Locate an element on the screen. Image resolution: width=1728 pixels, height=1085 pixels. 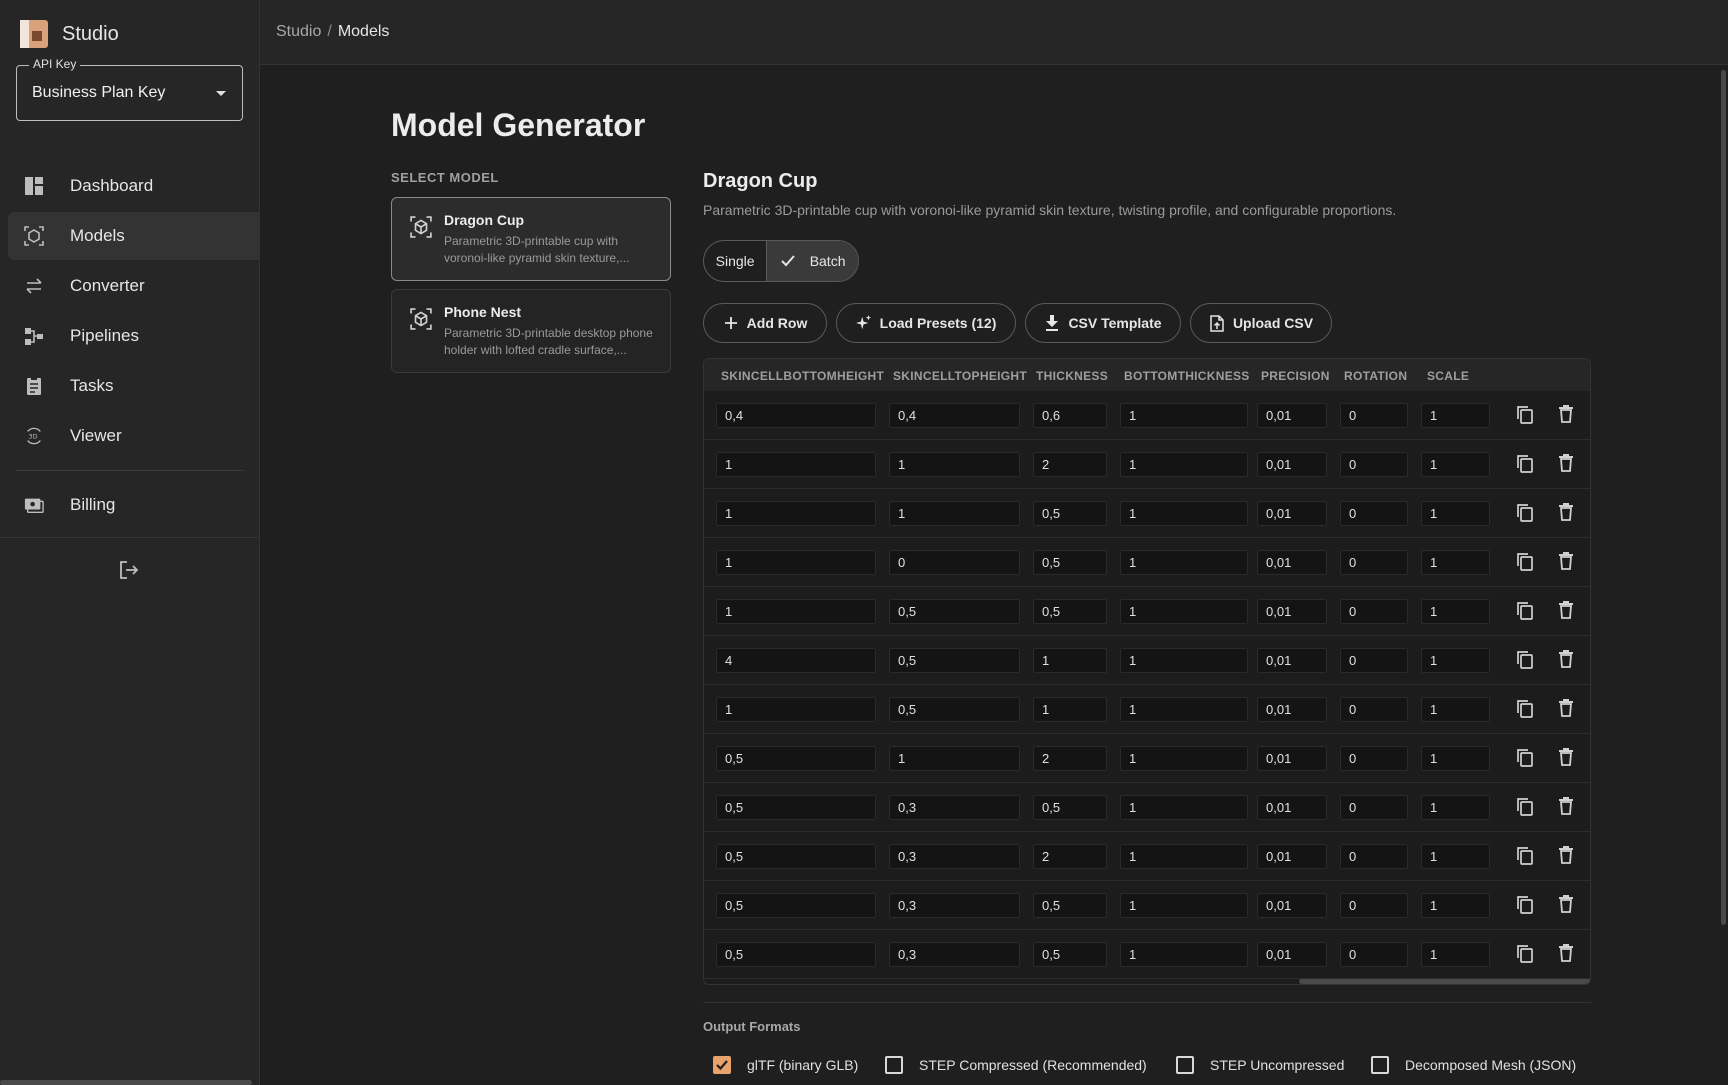
breadcrumb-root: Studio is located at coordinates (298, 31).